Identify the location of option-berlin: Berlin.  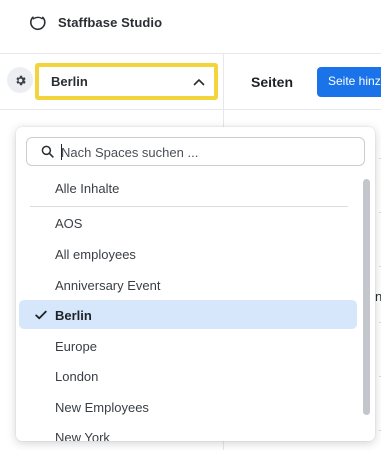
(188, 314).